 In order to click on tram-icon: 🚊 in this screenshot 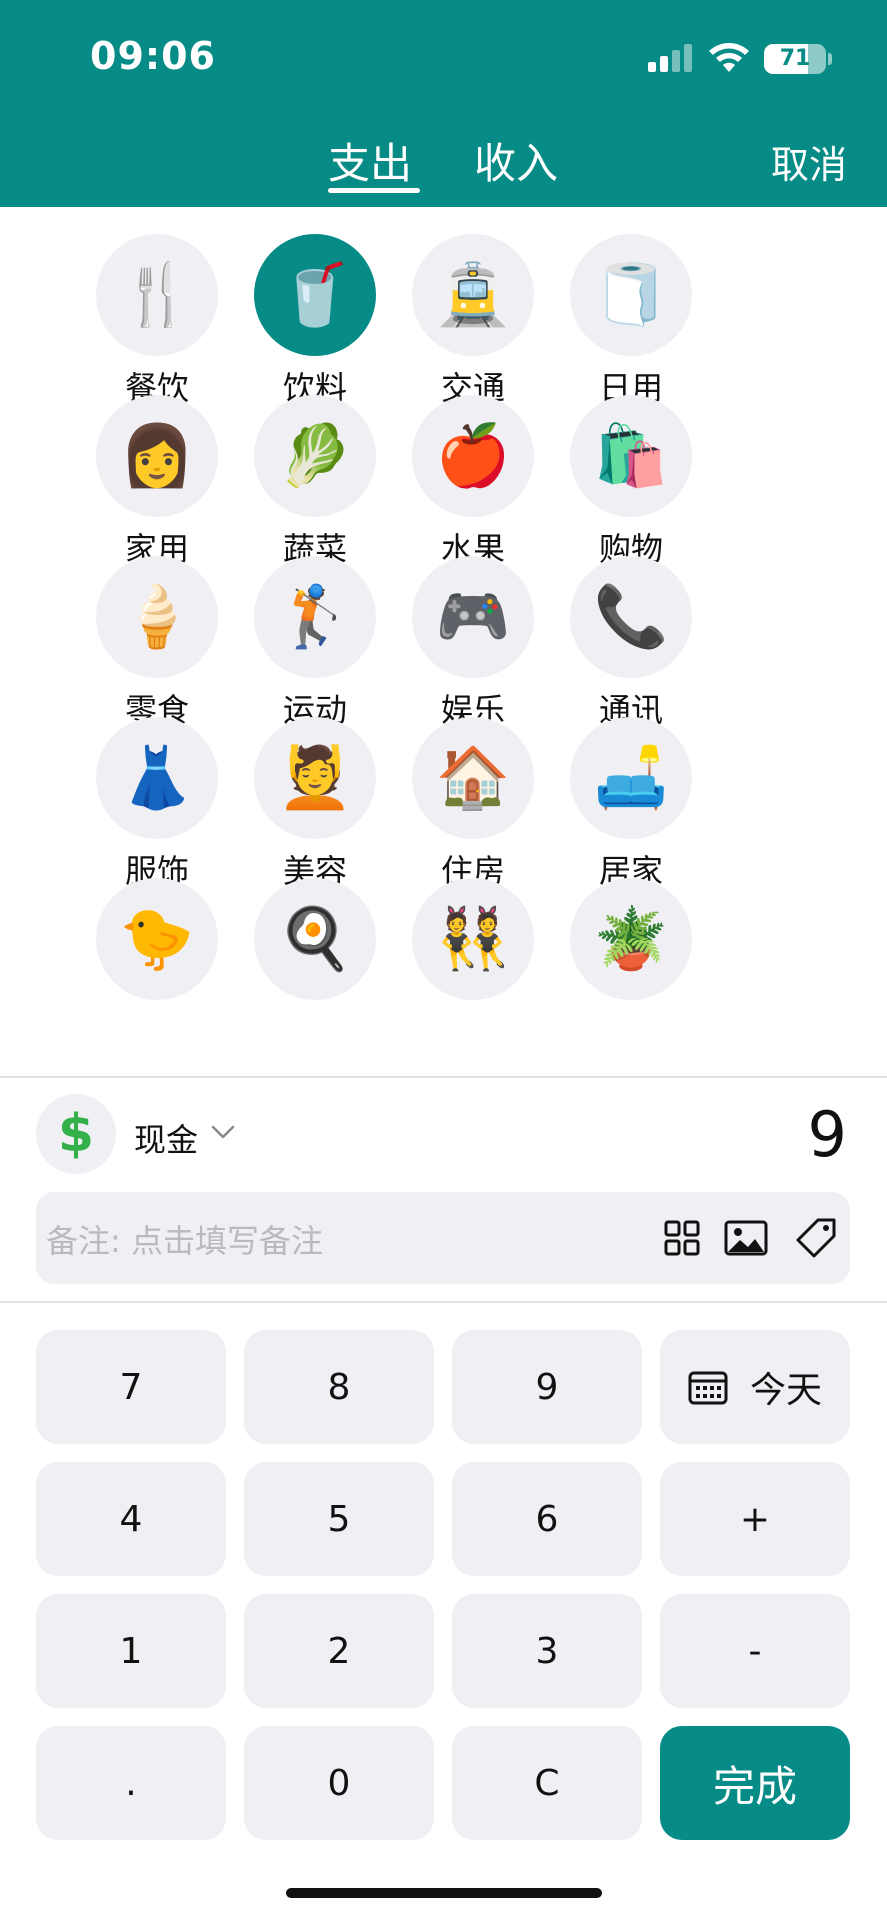, I will do `click(473, 295)`.